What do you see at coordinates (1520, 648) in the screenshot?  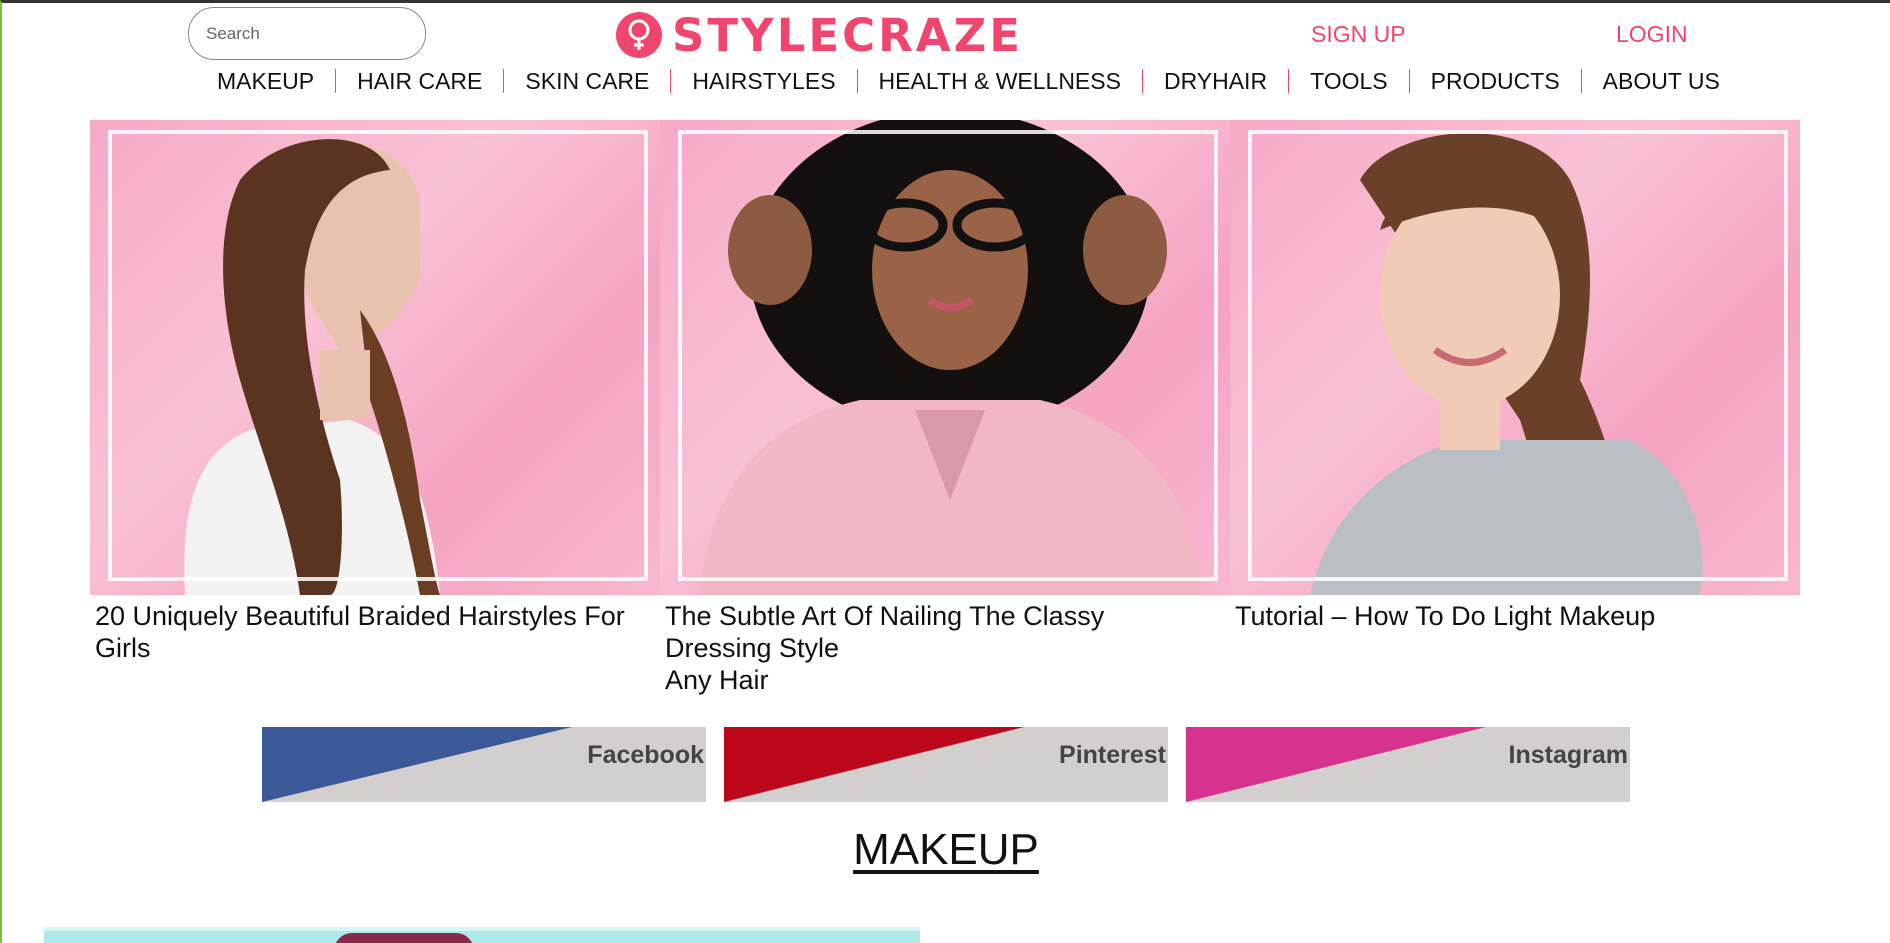 I see `article-title-link: Tutorial – How To Do Light Makeup` at bounding box center [1520, 648].